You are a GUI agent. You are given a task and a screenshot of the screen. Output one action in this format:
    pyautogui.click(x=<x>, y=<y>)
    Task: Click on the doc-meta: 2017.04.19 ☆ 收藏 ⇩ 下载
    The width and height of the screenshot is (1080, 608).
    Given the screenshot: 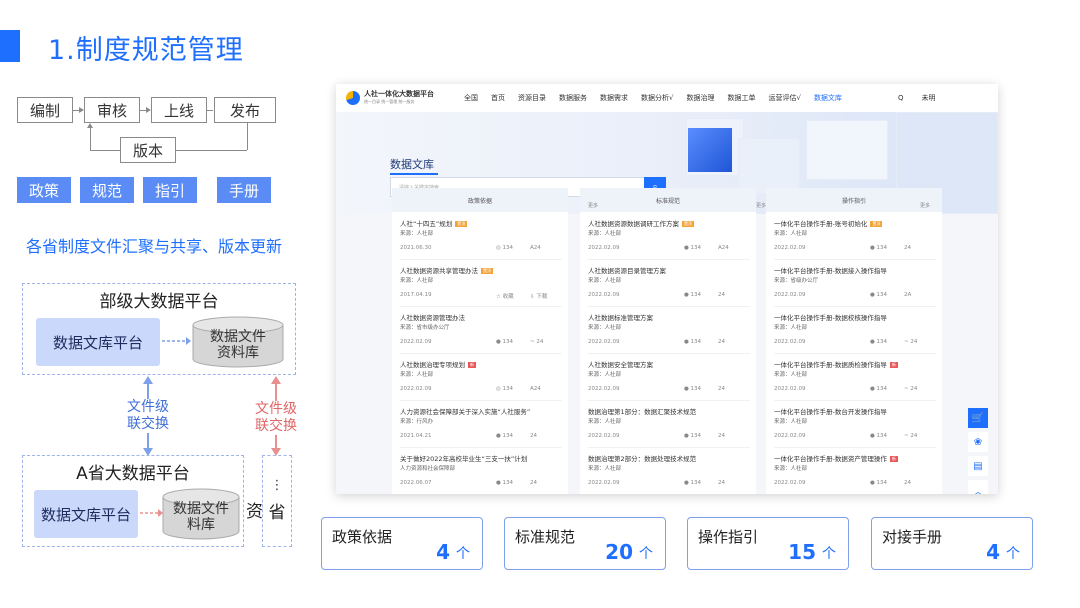 What is the action you would take?
    pyautogui.click(x=481, y=296)
    